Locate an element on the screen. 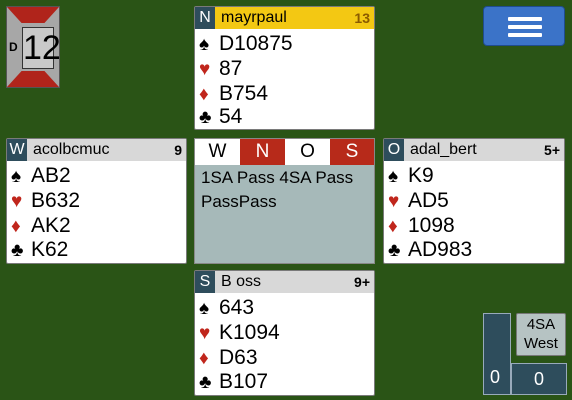 The width and height of the screenshot is (572, 400). bidding-header: W N O S is located at coordinates (284, 152).